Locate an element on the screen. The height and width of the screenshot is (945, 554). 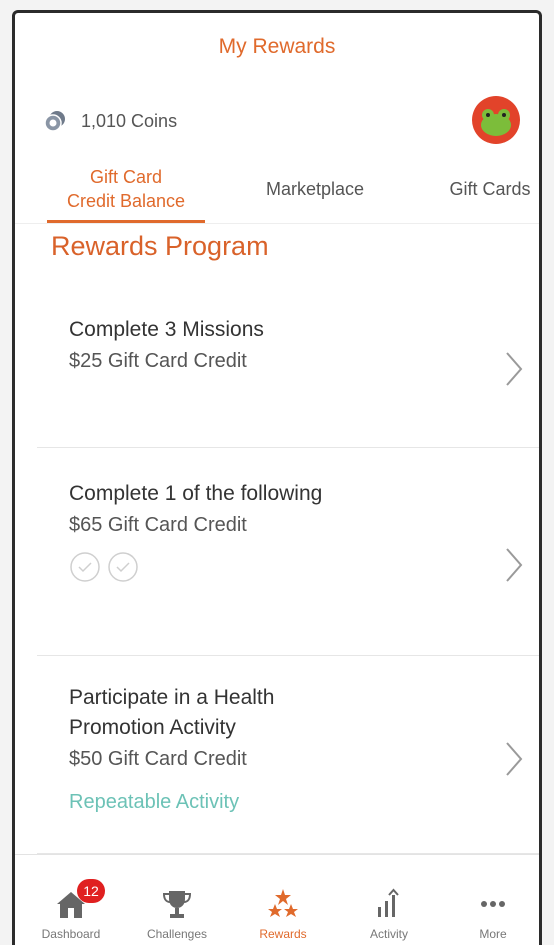
tabbar-activity: Activity is located at coordinates (389, 914).